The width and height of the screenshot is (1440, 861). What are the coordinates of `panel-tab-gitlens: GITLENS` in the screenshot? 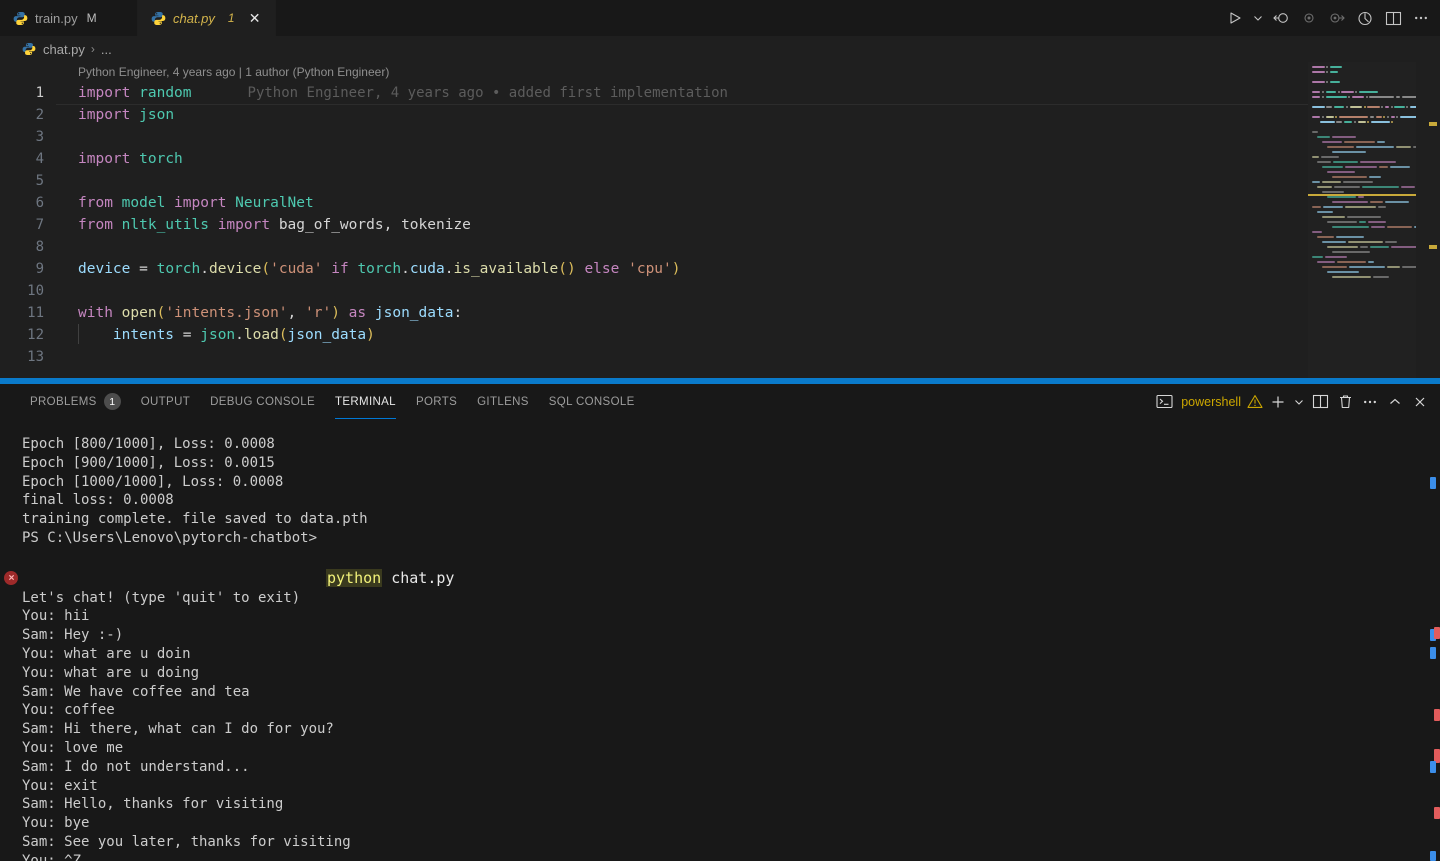 It's located at (503, 401).